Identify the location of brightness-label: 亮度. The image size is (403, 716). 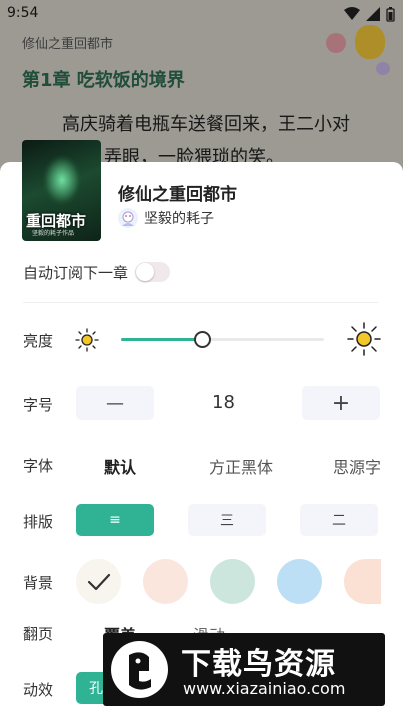
(38, 341).